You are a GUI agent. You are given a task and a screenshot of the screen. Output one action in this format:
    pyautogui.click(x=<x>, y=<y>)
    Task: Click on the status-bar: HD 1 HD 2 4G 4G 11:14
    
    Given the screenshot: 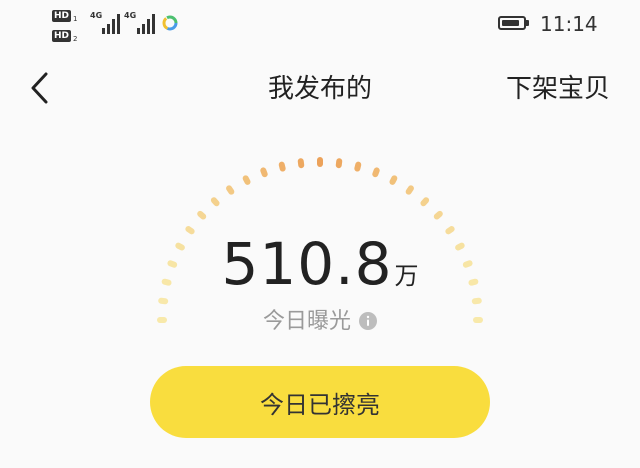 What is the action you would take?
    pyautogui.click(x=320, y=25)
    